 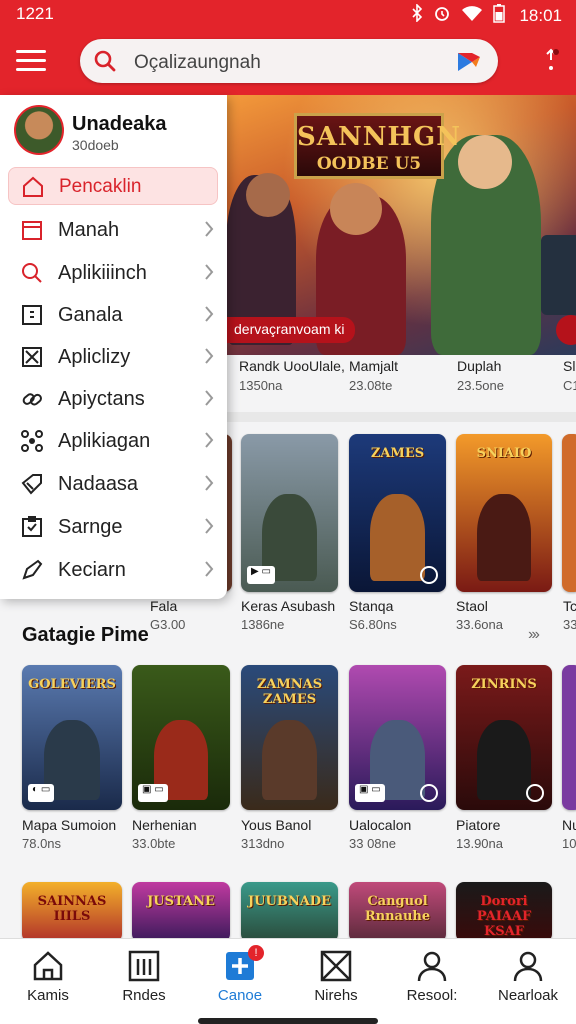 I want to click on banner-caption-3: Duplah 23.5one, so click(x=480, y=375).